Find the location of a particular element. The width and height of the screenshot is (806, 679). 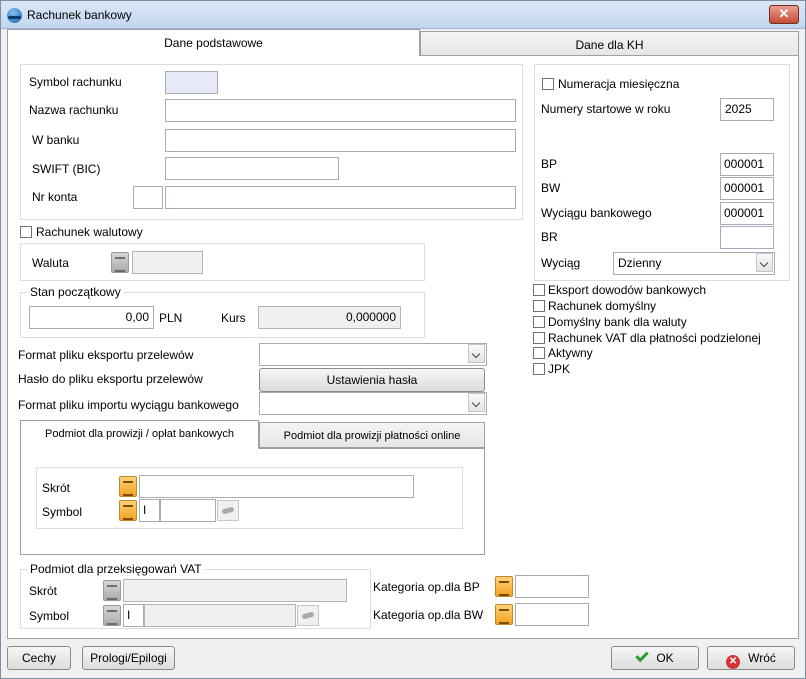

ustawienia-hasla-button: Ustawienia hasła is located at coordinates (372, 380).